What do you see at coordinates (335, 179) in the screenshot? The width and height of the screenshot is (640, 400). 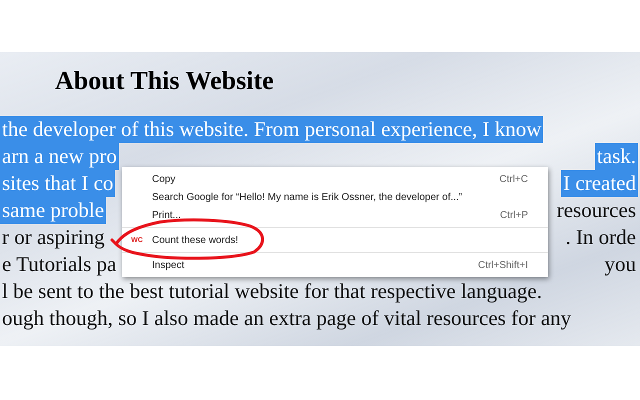 I see `menu-item: Copy Ctrl+C` at bounding box center [335, 179].